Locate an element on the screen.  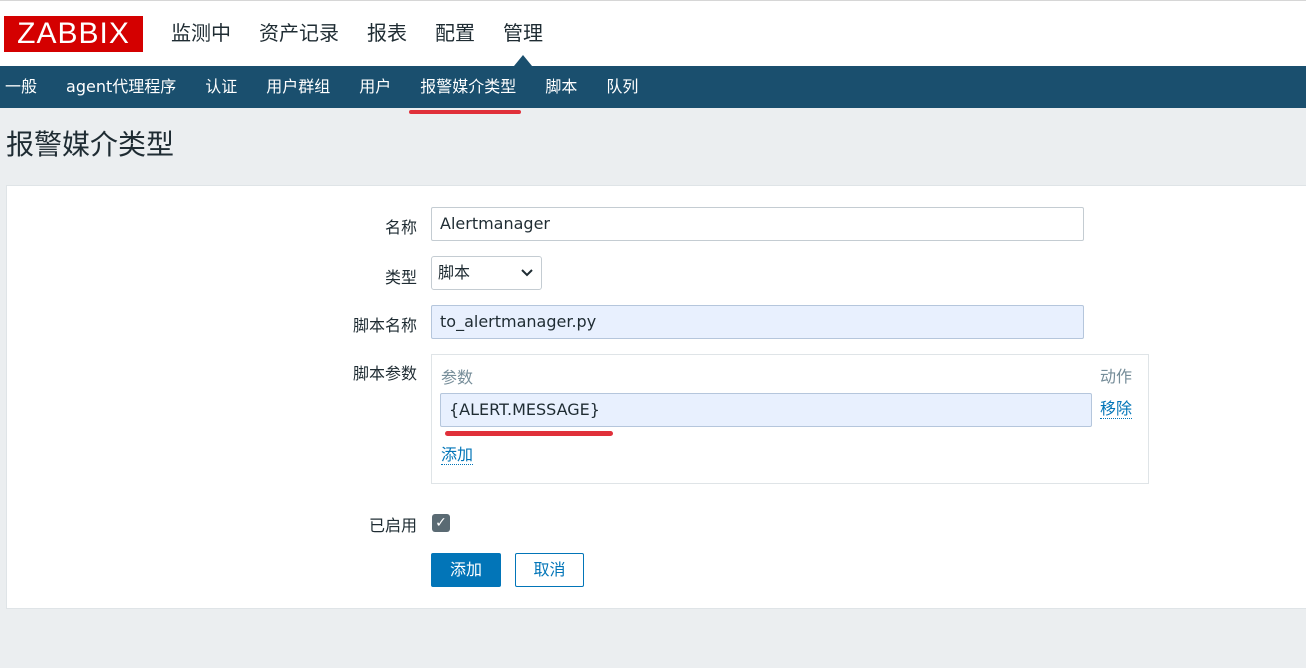
zabbix-logo: ZABBIX is located at coordinates (73, 34).